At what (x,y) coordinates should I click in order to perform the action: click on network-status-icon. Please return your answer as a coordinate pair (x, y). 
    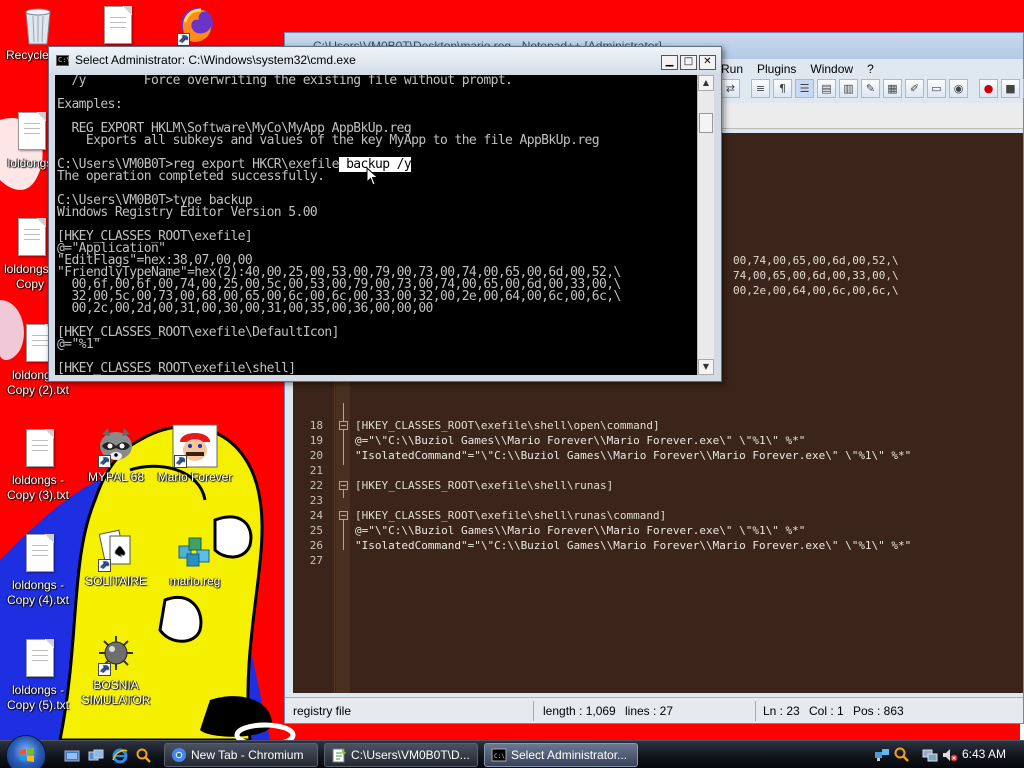
    Looking at the image, I should click on (930, 755).